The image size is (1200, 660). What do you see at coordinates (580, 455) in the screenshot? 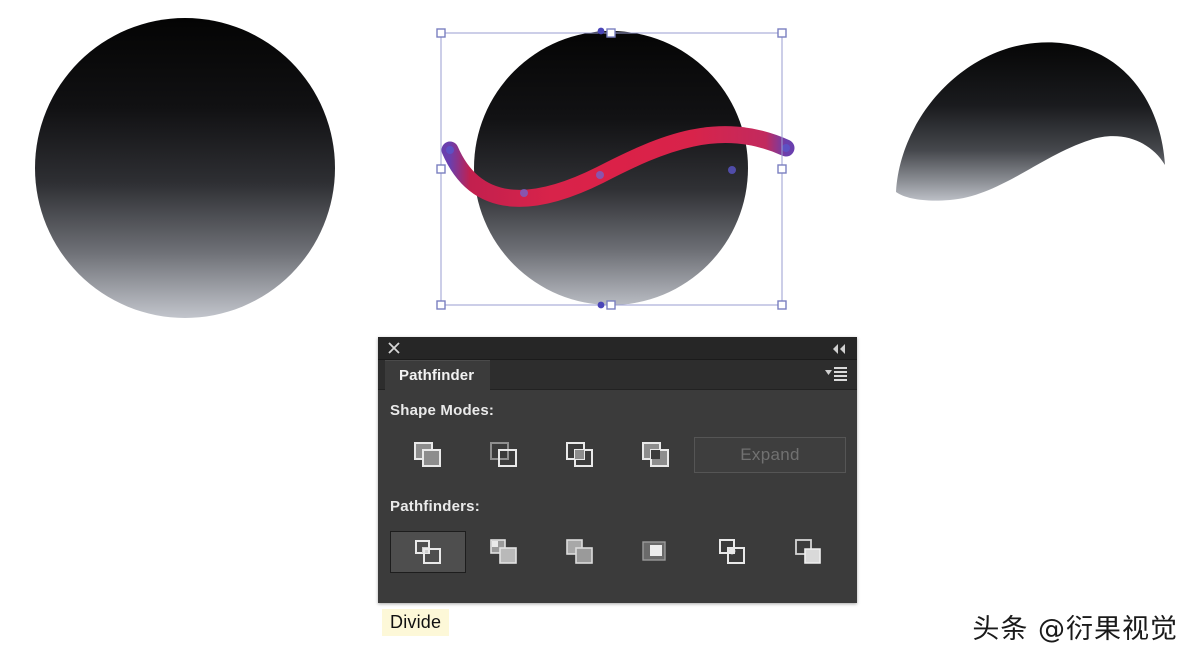
I see `shape-mode-intersect-button` at bounding box center [580, 455].